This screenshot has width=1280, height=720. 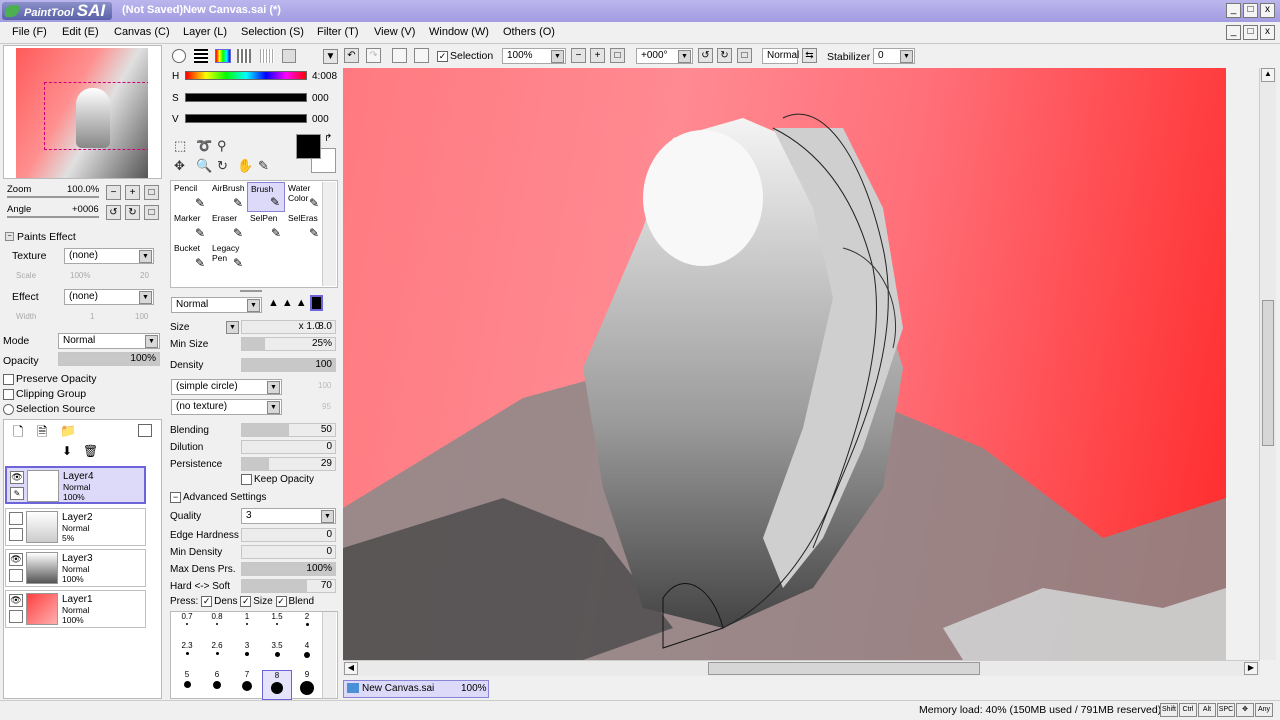 What do you see at coordinates (288, 516) in the screenshot?
I see `quality-select: 3 ▼` at bounding box center [288, 516].